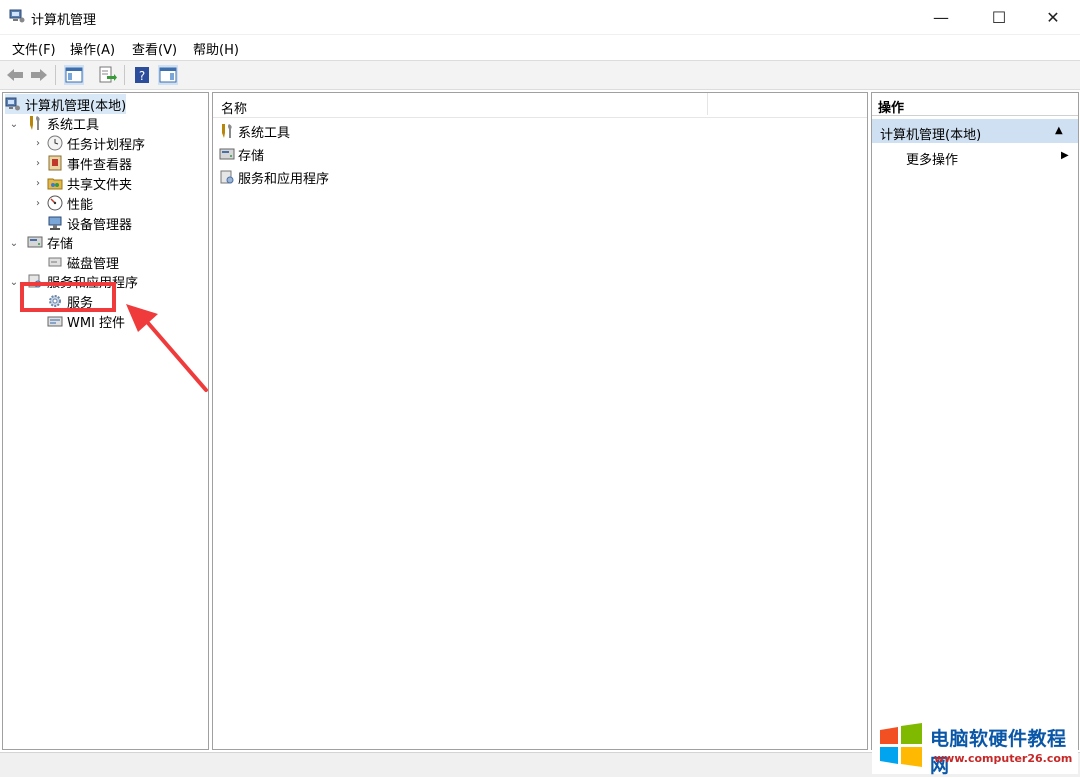 The image size is (1080, 778). I want to click on close-icon: ✕, so click(1053, 17).